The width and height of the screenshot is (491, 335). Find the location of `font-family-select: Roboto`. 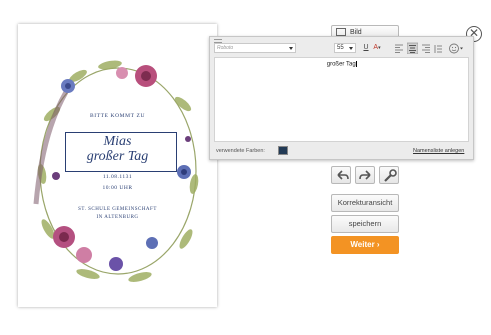

font-family-select: Roboto is located at coordinates (255, 48).